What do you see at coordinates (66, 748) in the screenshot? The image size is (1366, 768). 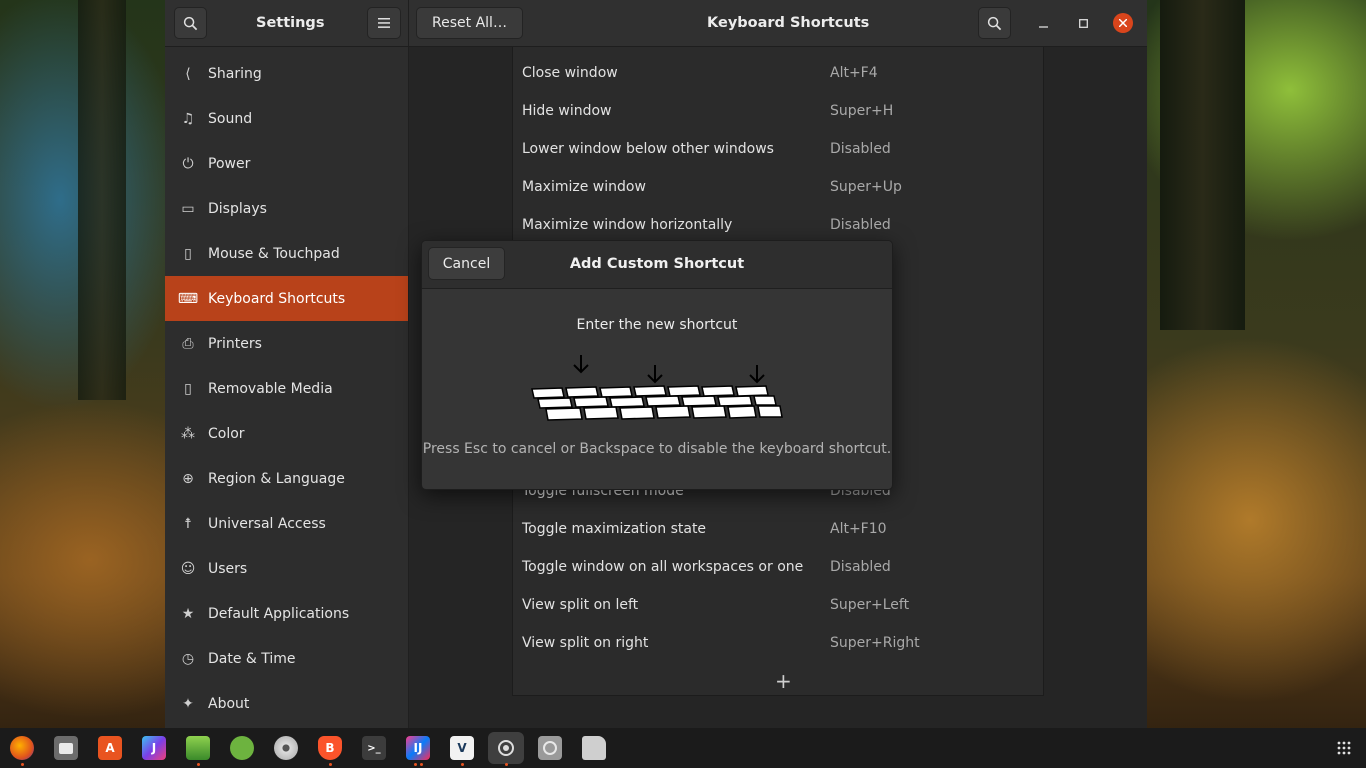 I see `files-icon` at bounding box center [66, 748].